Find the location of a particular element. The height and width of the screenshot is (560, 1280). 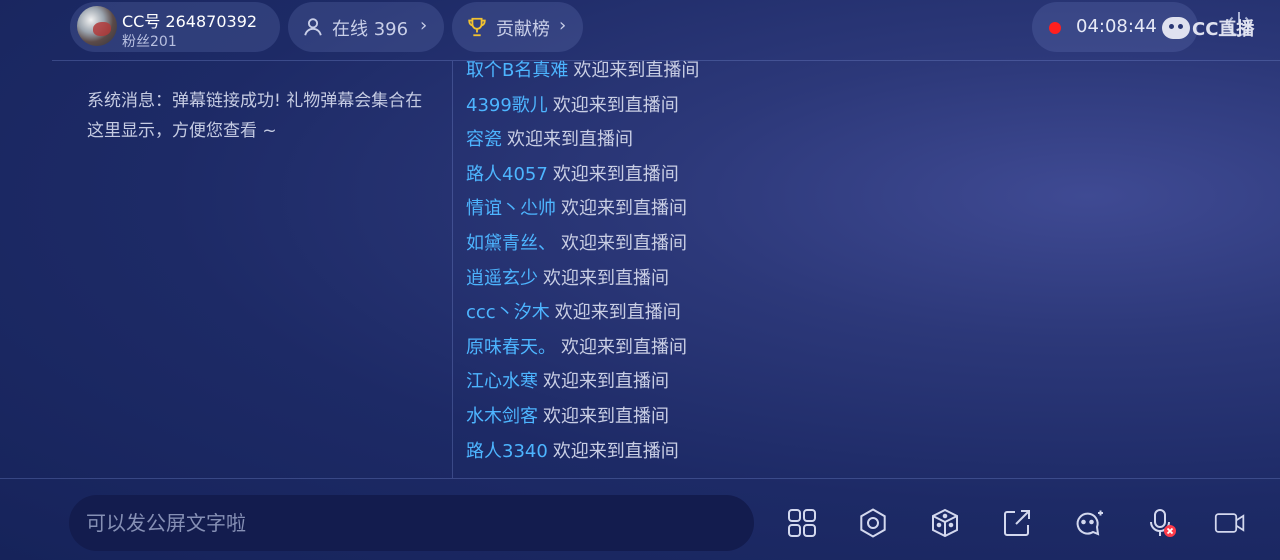

chat-input is located at coordinates (411, 523).